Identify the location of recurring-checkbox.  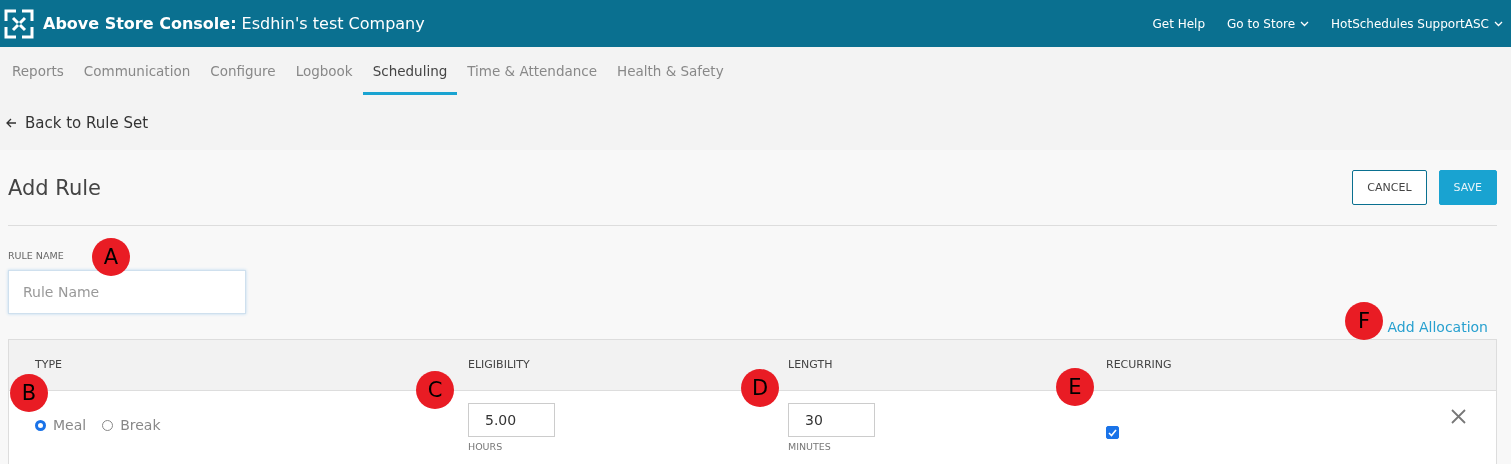
(1112, 432).